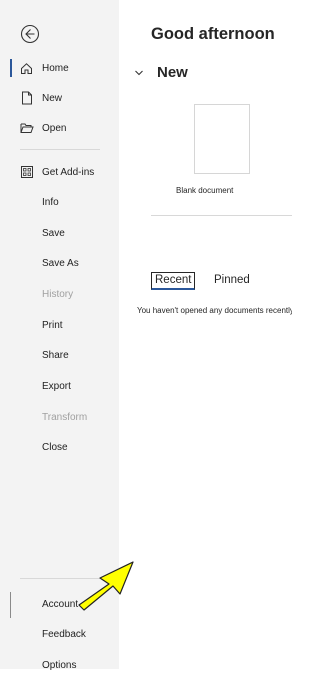  Describe the element at coordinates (56, 386) in the screenshot. I see `nav-export-label: Export` at that location.